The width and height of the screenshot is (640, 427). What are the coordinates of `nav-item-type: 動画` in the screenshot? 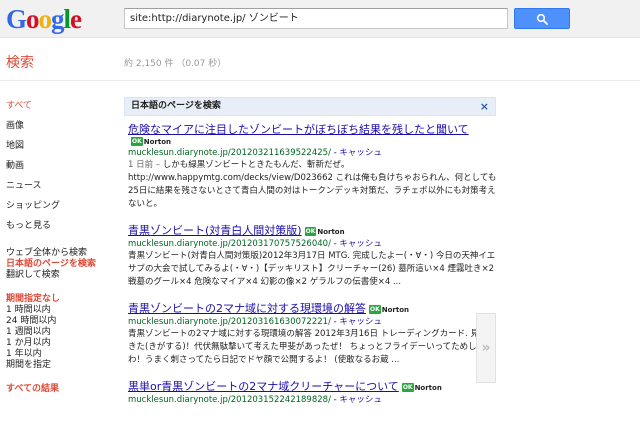 It's located at (61, 166).